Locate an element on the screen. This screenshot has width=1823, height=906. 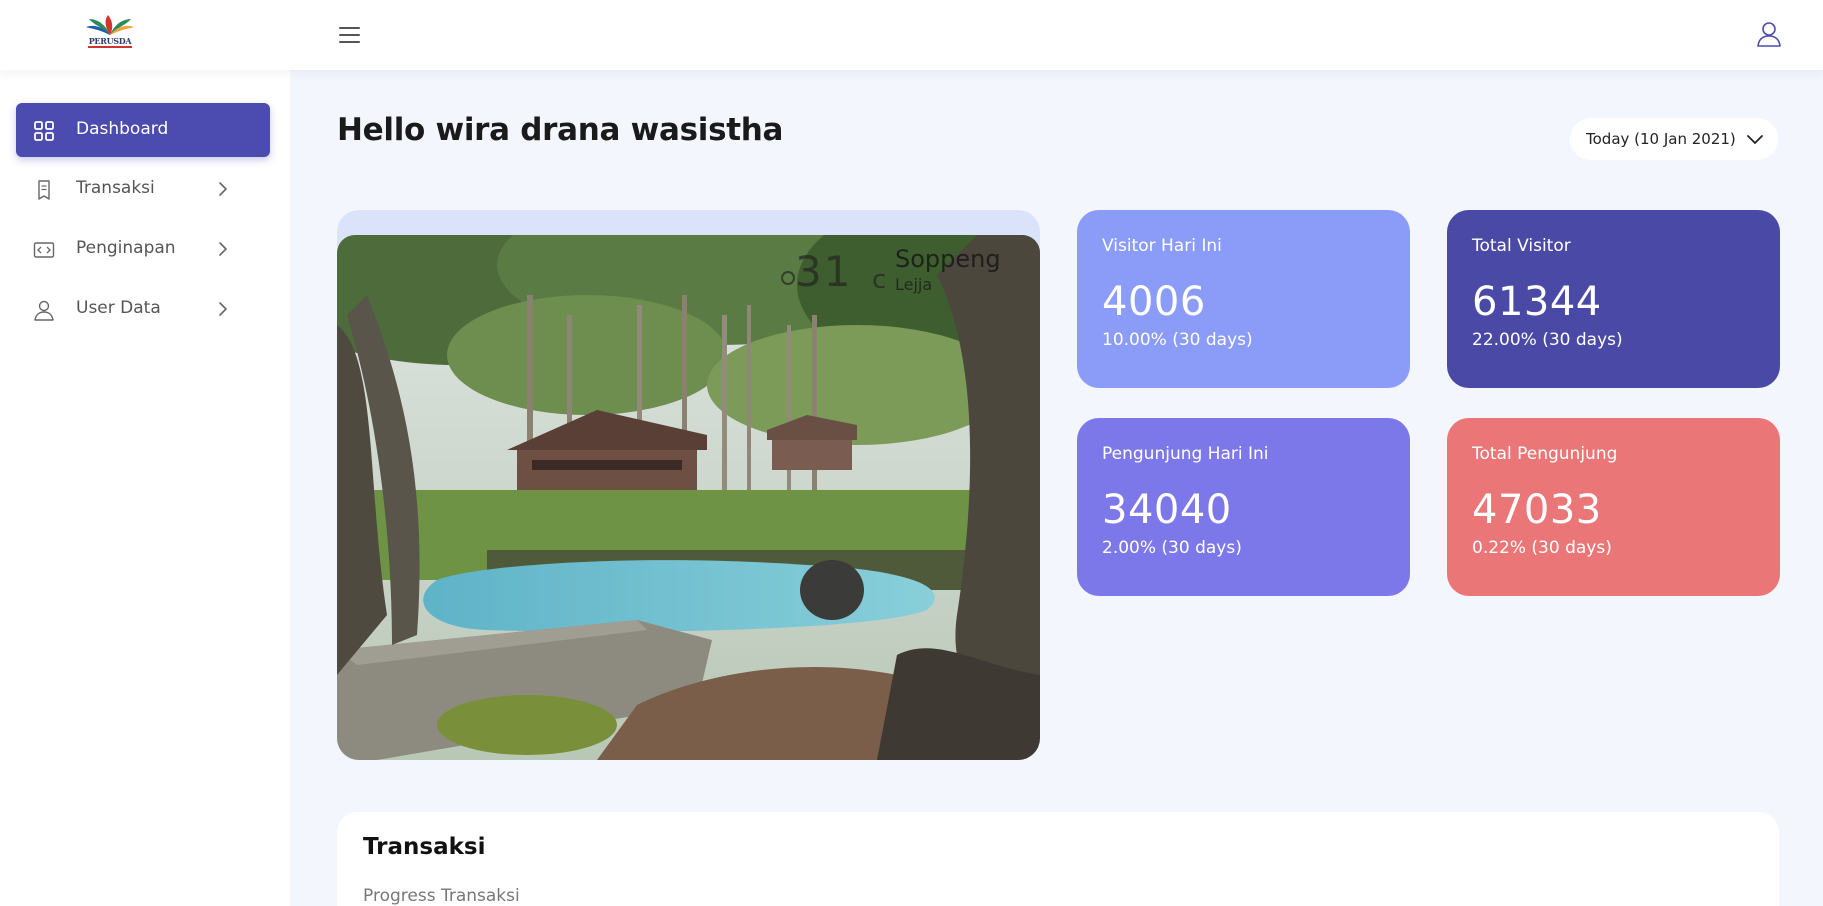
stat-title: Visitor Hari Ini is located at coordinates (1162, 246).